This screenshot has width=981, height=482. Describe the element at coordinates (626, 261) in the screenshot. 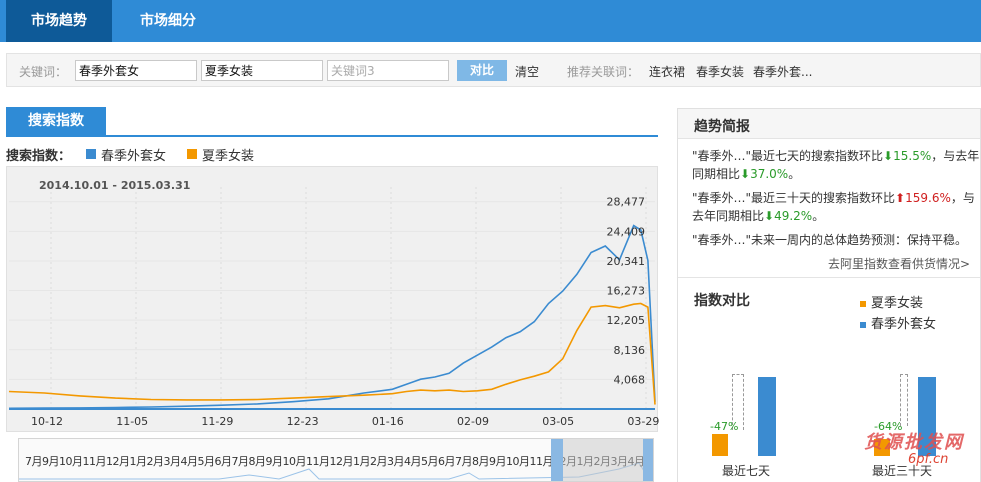

I see `y-tick-label: 20,341` at that location.